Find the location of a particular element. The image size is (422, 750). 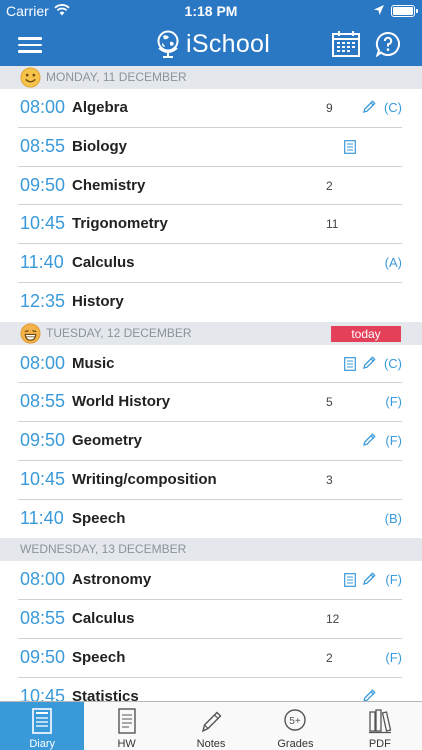

lesson-row: 10:45 Statistics is located at coordinates (210, 690).